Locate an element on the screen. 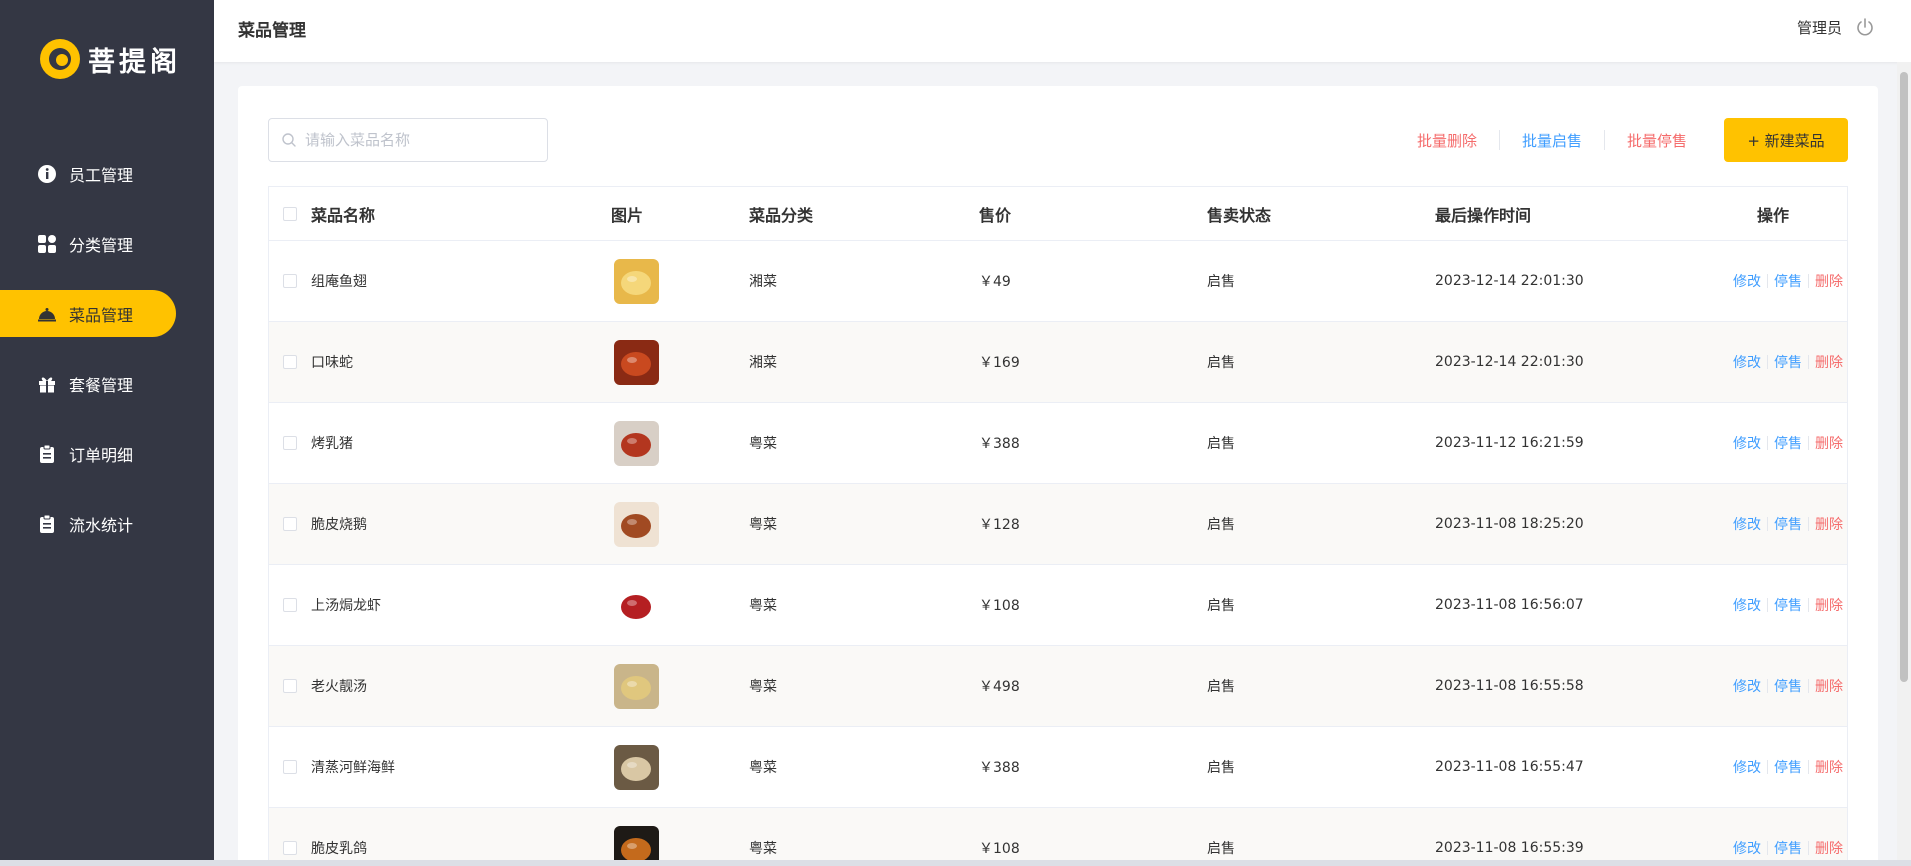 Image resolution: width=1911 pixels, height=866 pixels. column-header-name: 菜品名称 is located at coordinates (343, 215).